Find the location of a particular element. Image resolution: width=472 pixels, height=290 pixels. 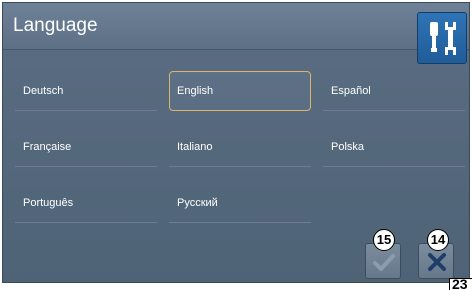

language-option-russian: Русский is located at coordinates (240, 203).